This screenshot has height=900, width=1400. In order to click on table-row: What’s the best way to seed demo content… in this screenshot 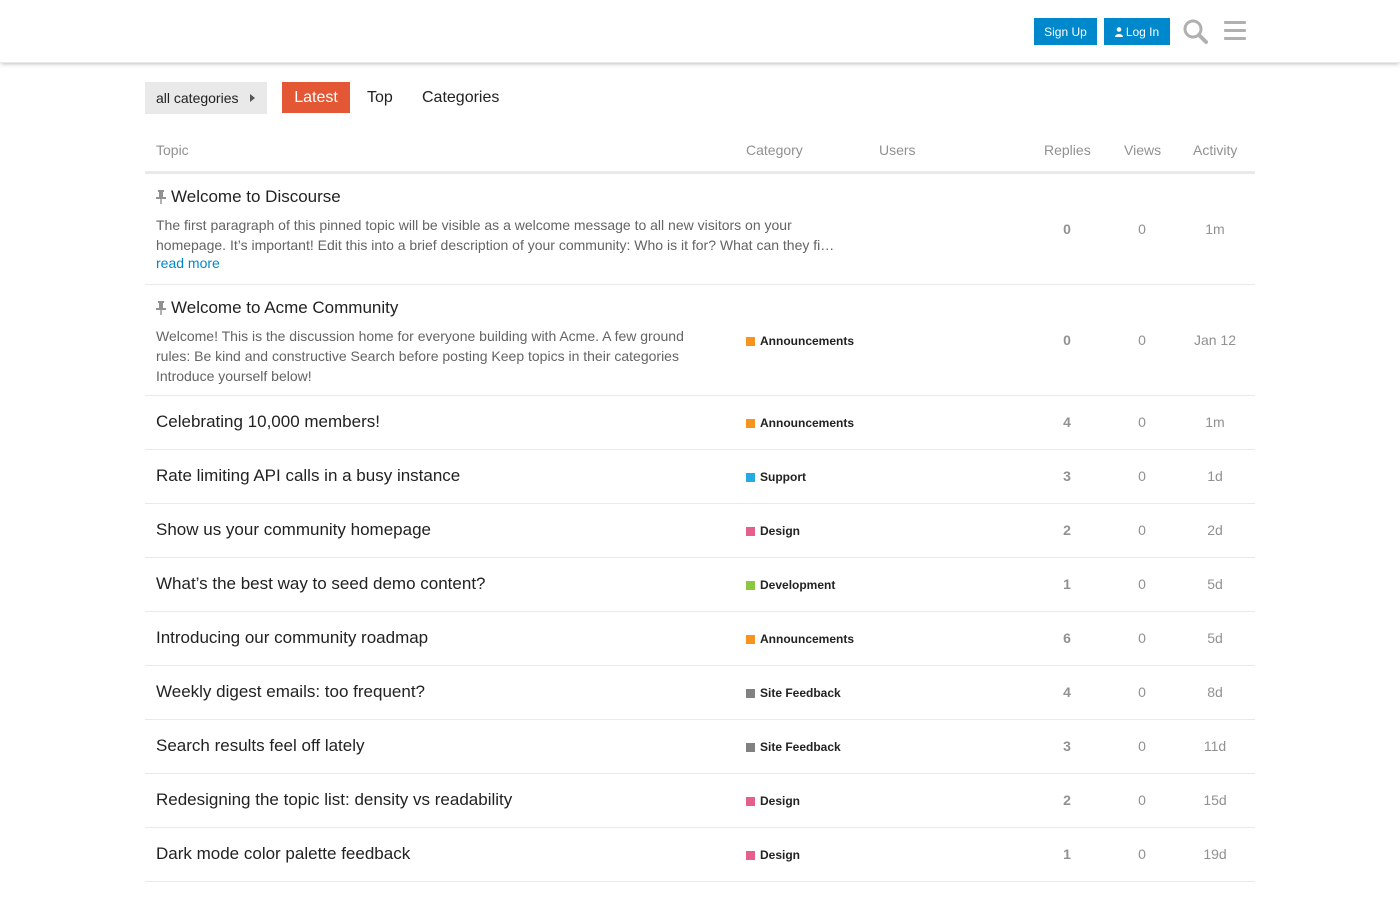, I will do `click(700, 585)`.